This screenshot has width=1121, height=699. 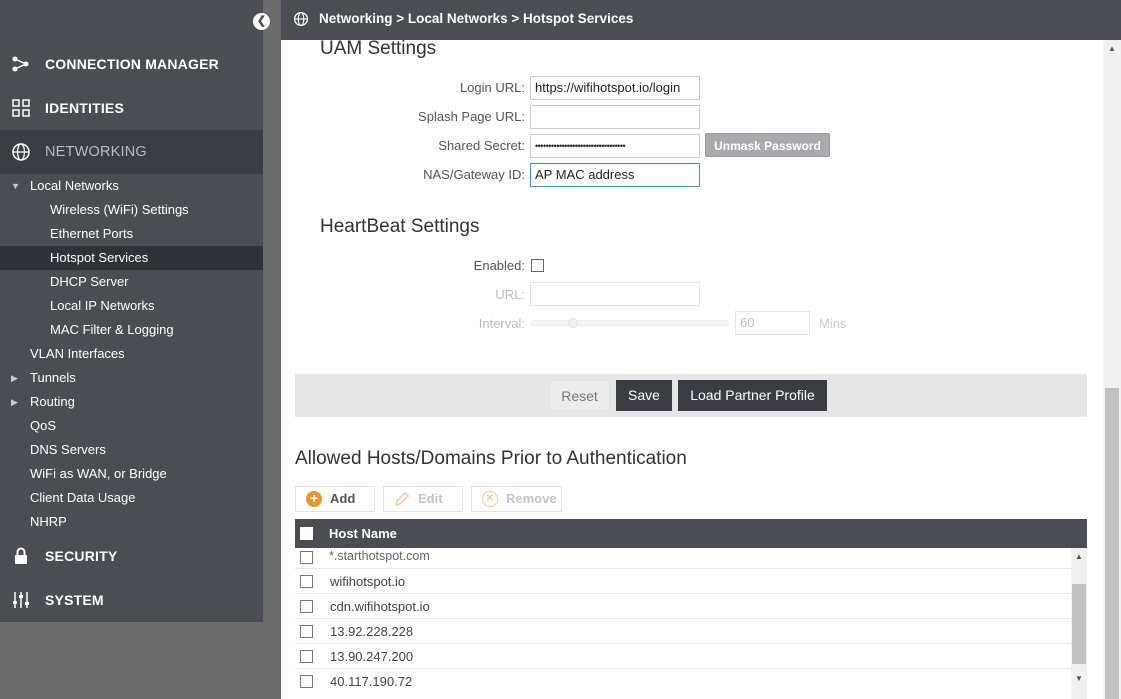 I want to click on heartbeat-url-label: URL:, so click(x=510, y=294).